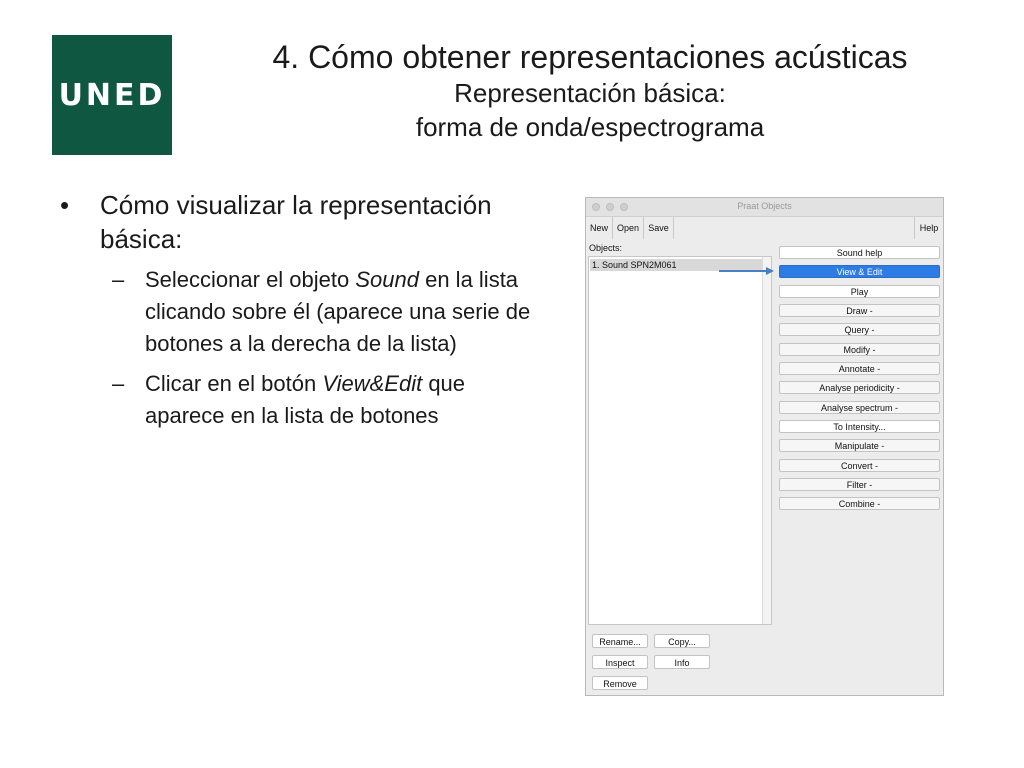 Image resolution: width=1024 pixels, height=768 pixels. I want to click on analyse-periodicity-button: Analyse periodicity -, so click(859, 387).